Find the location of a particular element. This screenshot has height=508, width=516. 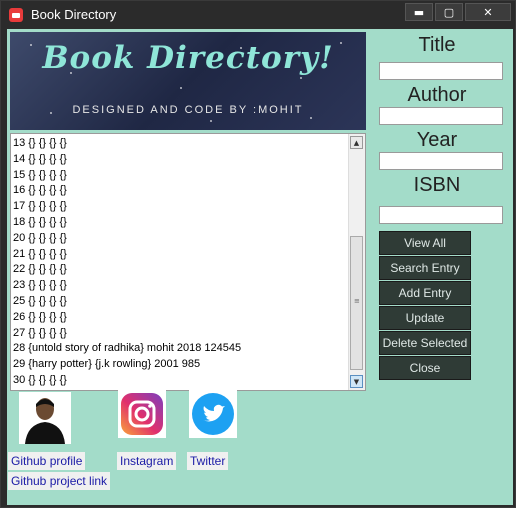

isbn-label: ISBN is located at coordinates (437, 185).